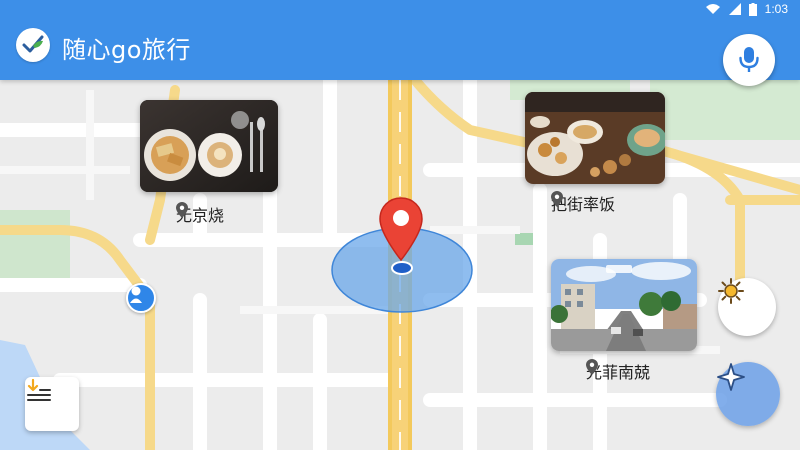 The image size is (800, 450). What do you see at coordinates (776, 9) in the screenshot?
I see `status-time: 1:03` at bounding box center [776, 9].